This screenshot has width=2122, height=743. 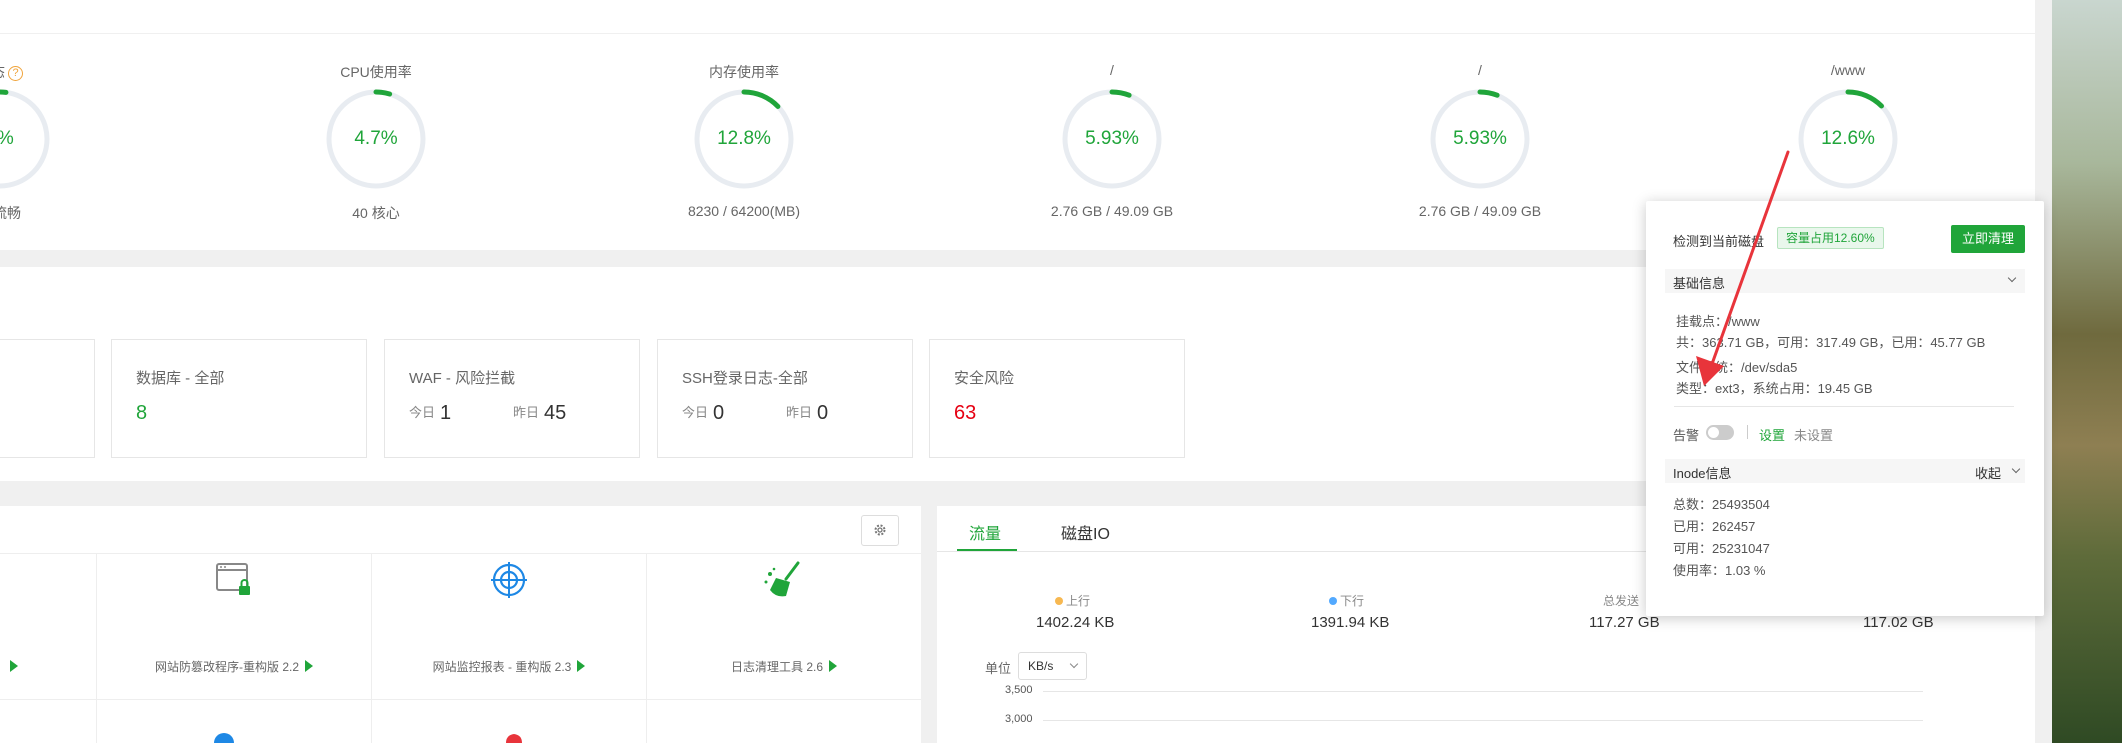 I want to click on annotation-arrow, so click(x=1743, y=268).